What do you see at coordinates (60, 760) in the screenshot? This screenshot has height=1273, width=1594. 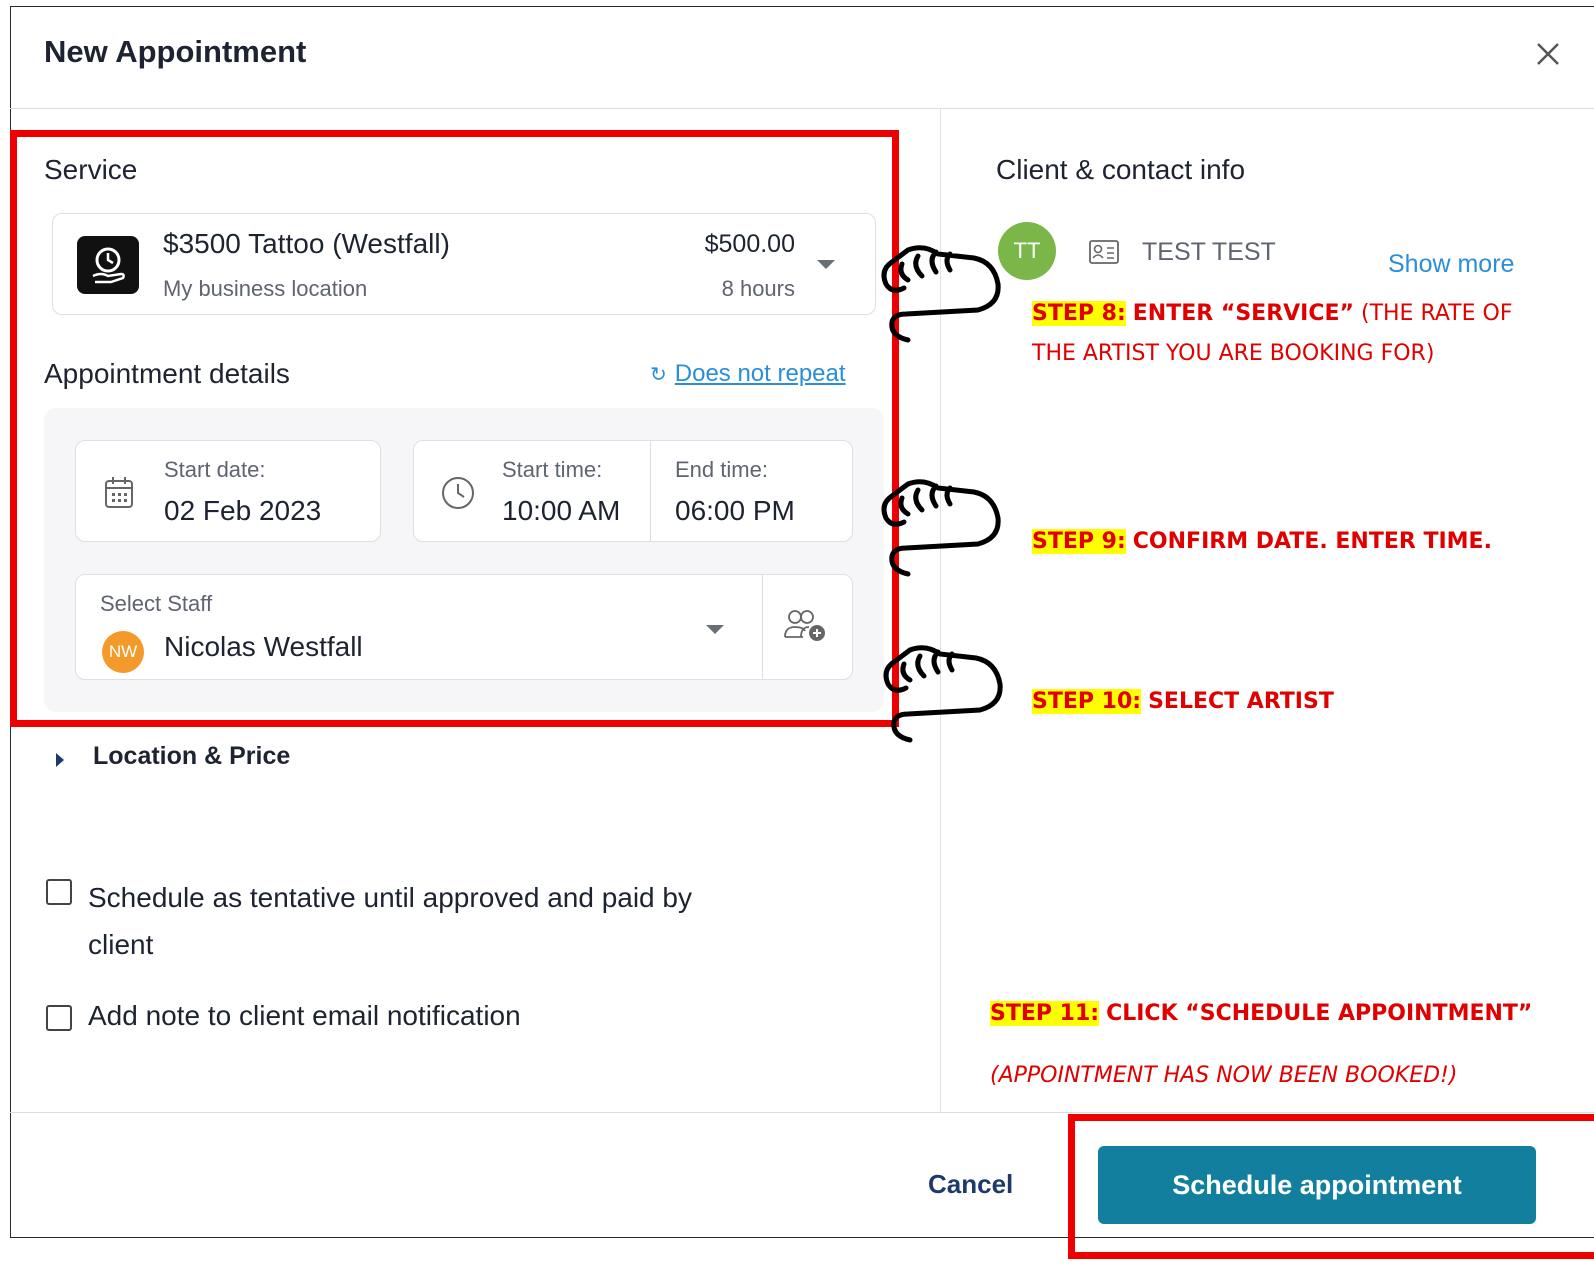 I see `caret-right-icon` at bounding box center [60, 760].